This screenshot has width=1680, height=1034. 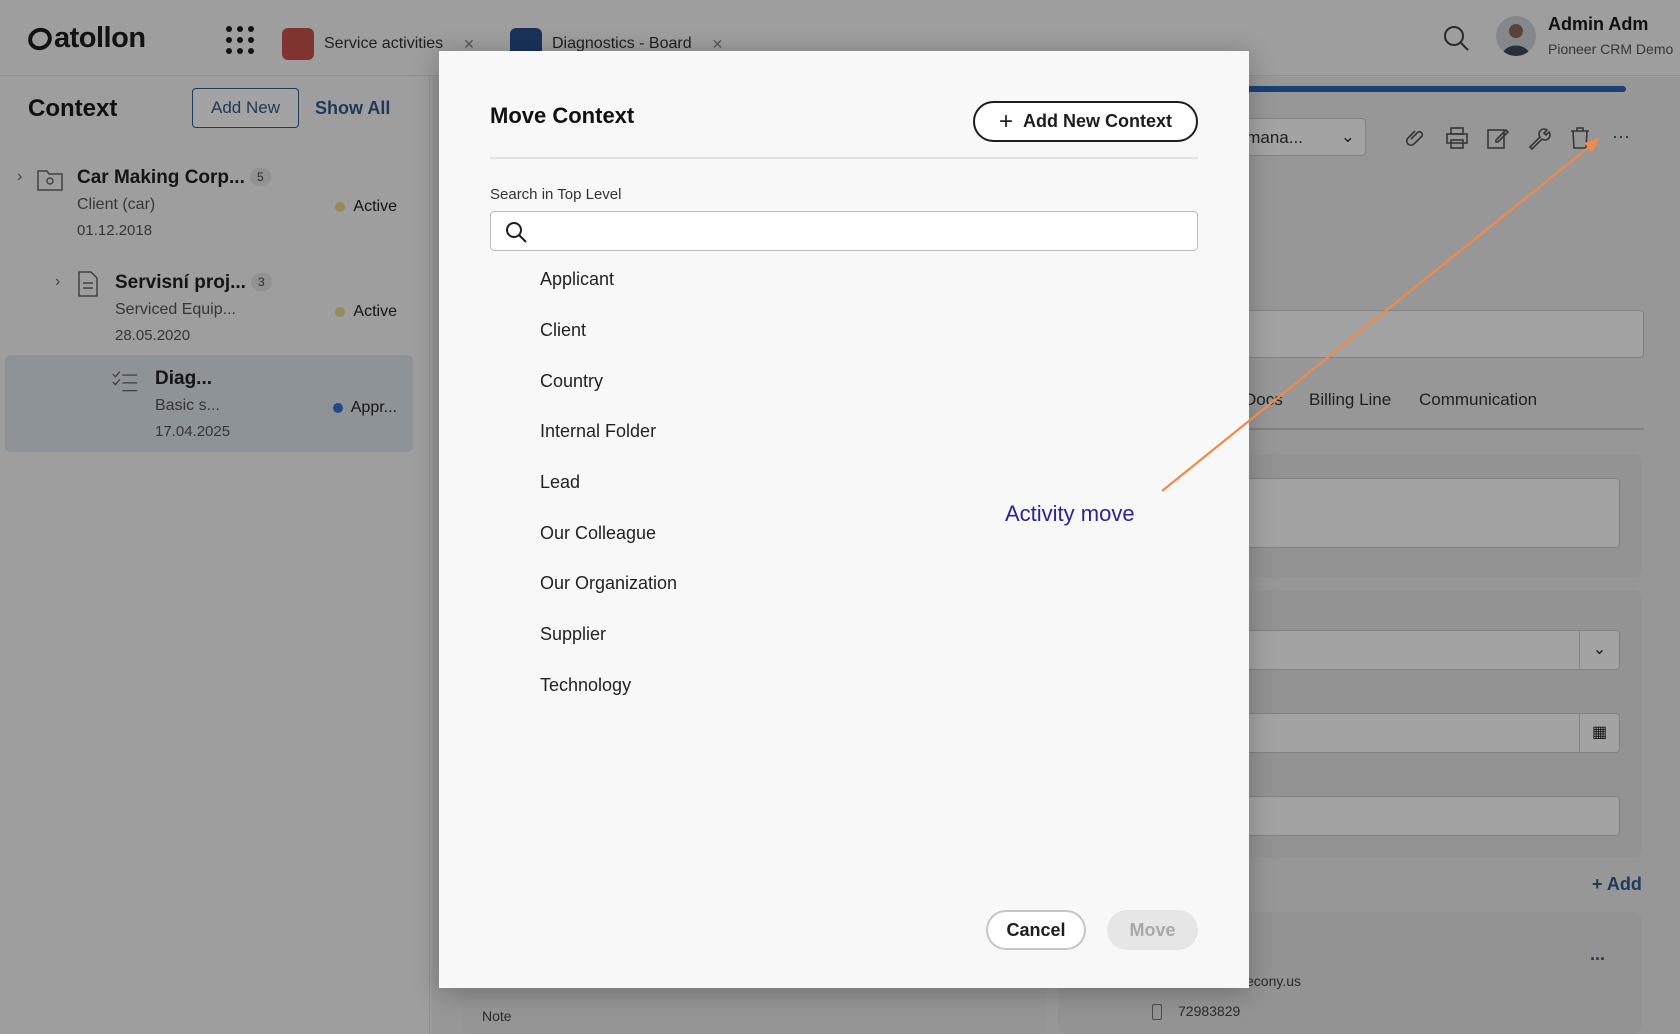 I want to click on context-type-item: Our Colleague, so click(x=598, y=533).